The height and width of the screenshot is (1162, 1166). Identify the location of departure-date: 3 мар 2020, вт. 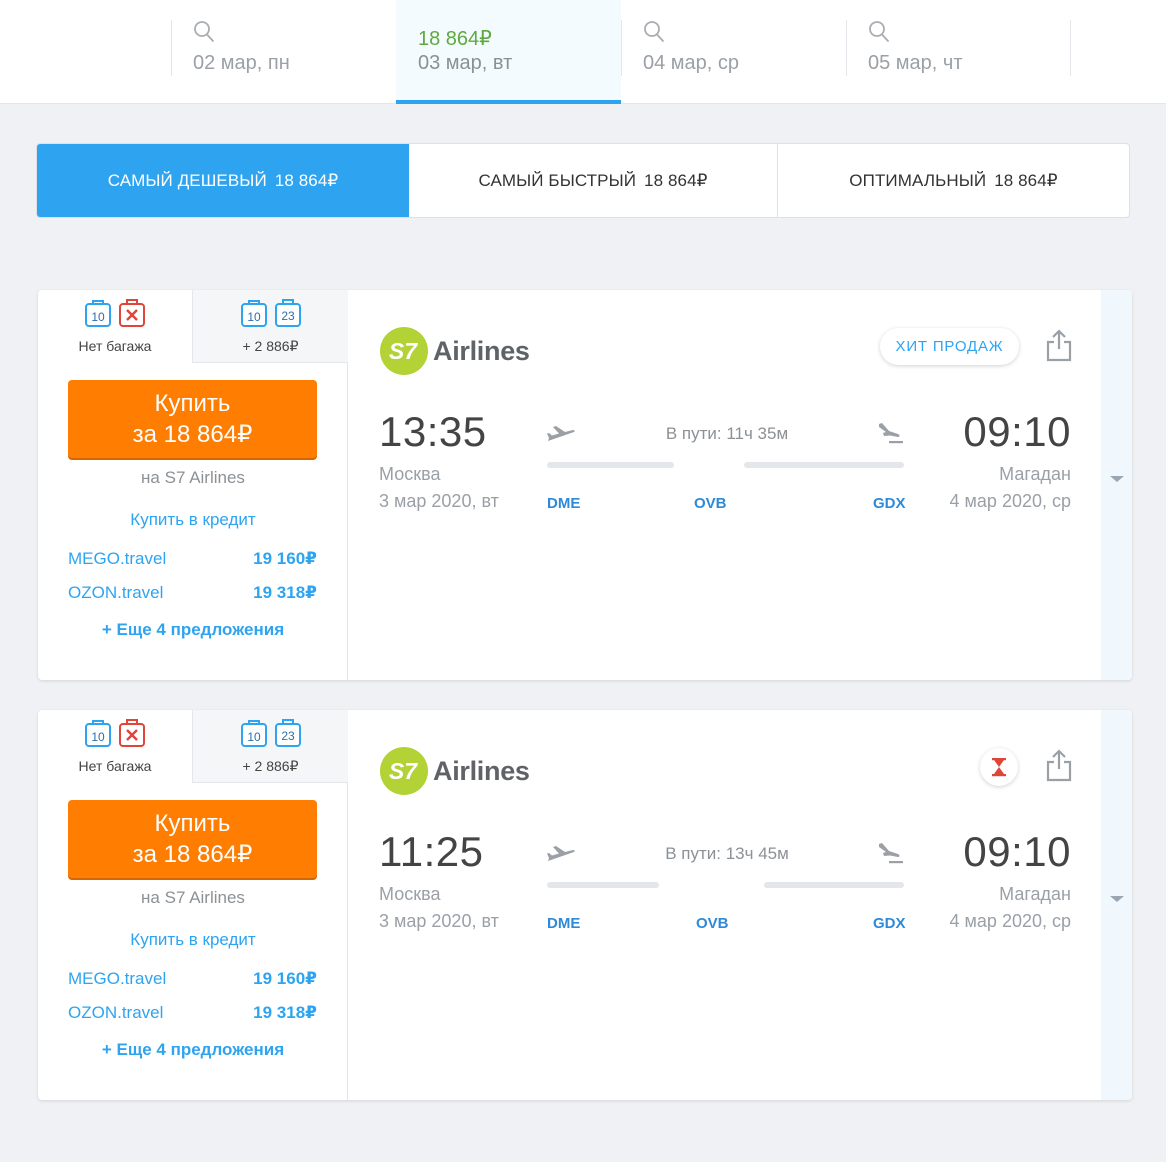
(439, 501).